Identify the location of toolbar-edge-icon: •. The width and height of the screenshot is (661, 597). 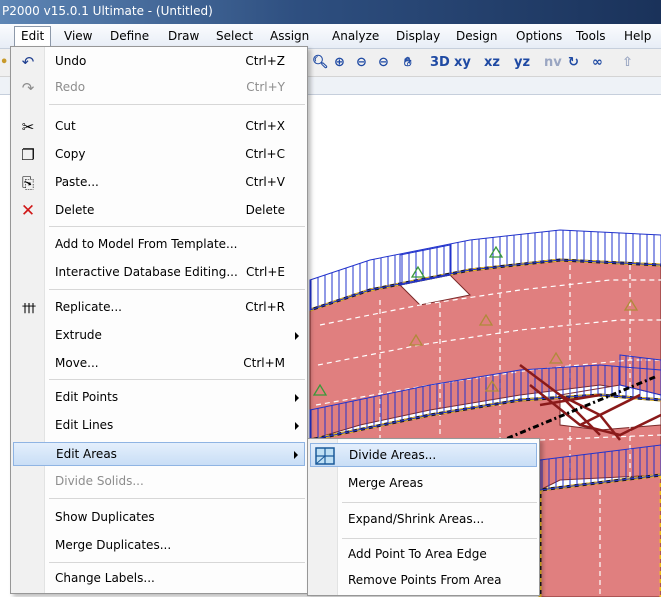
(4, 62).